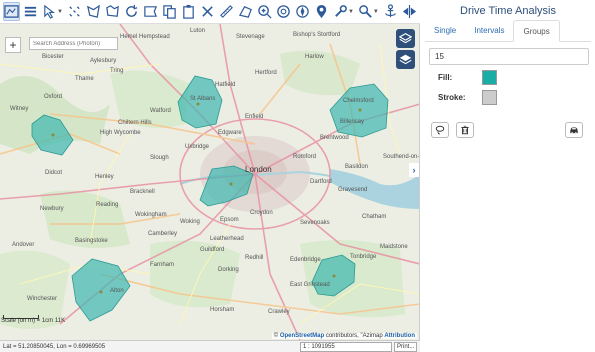  I want to click on place-label: Hatfield, so click(225, 85).